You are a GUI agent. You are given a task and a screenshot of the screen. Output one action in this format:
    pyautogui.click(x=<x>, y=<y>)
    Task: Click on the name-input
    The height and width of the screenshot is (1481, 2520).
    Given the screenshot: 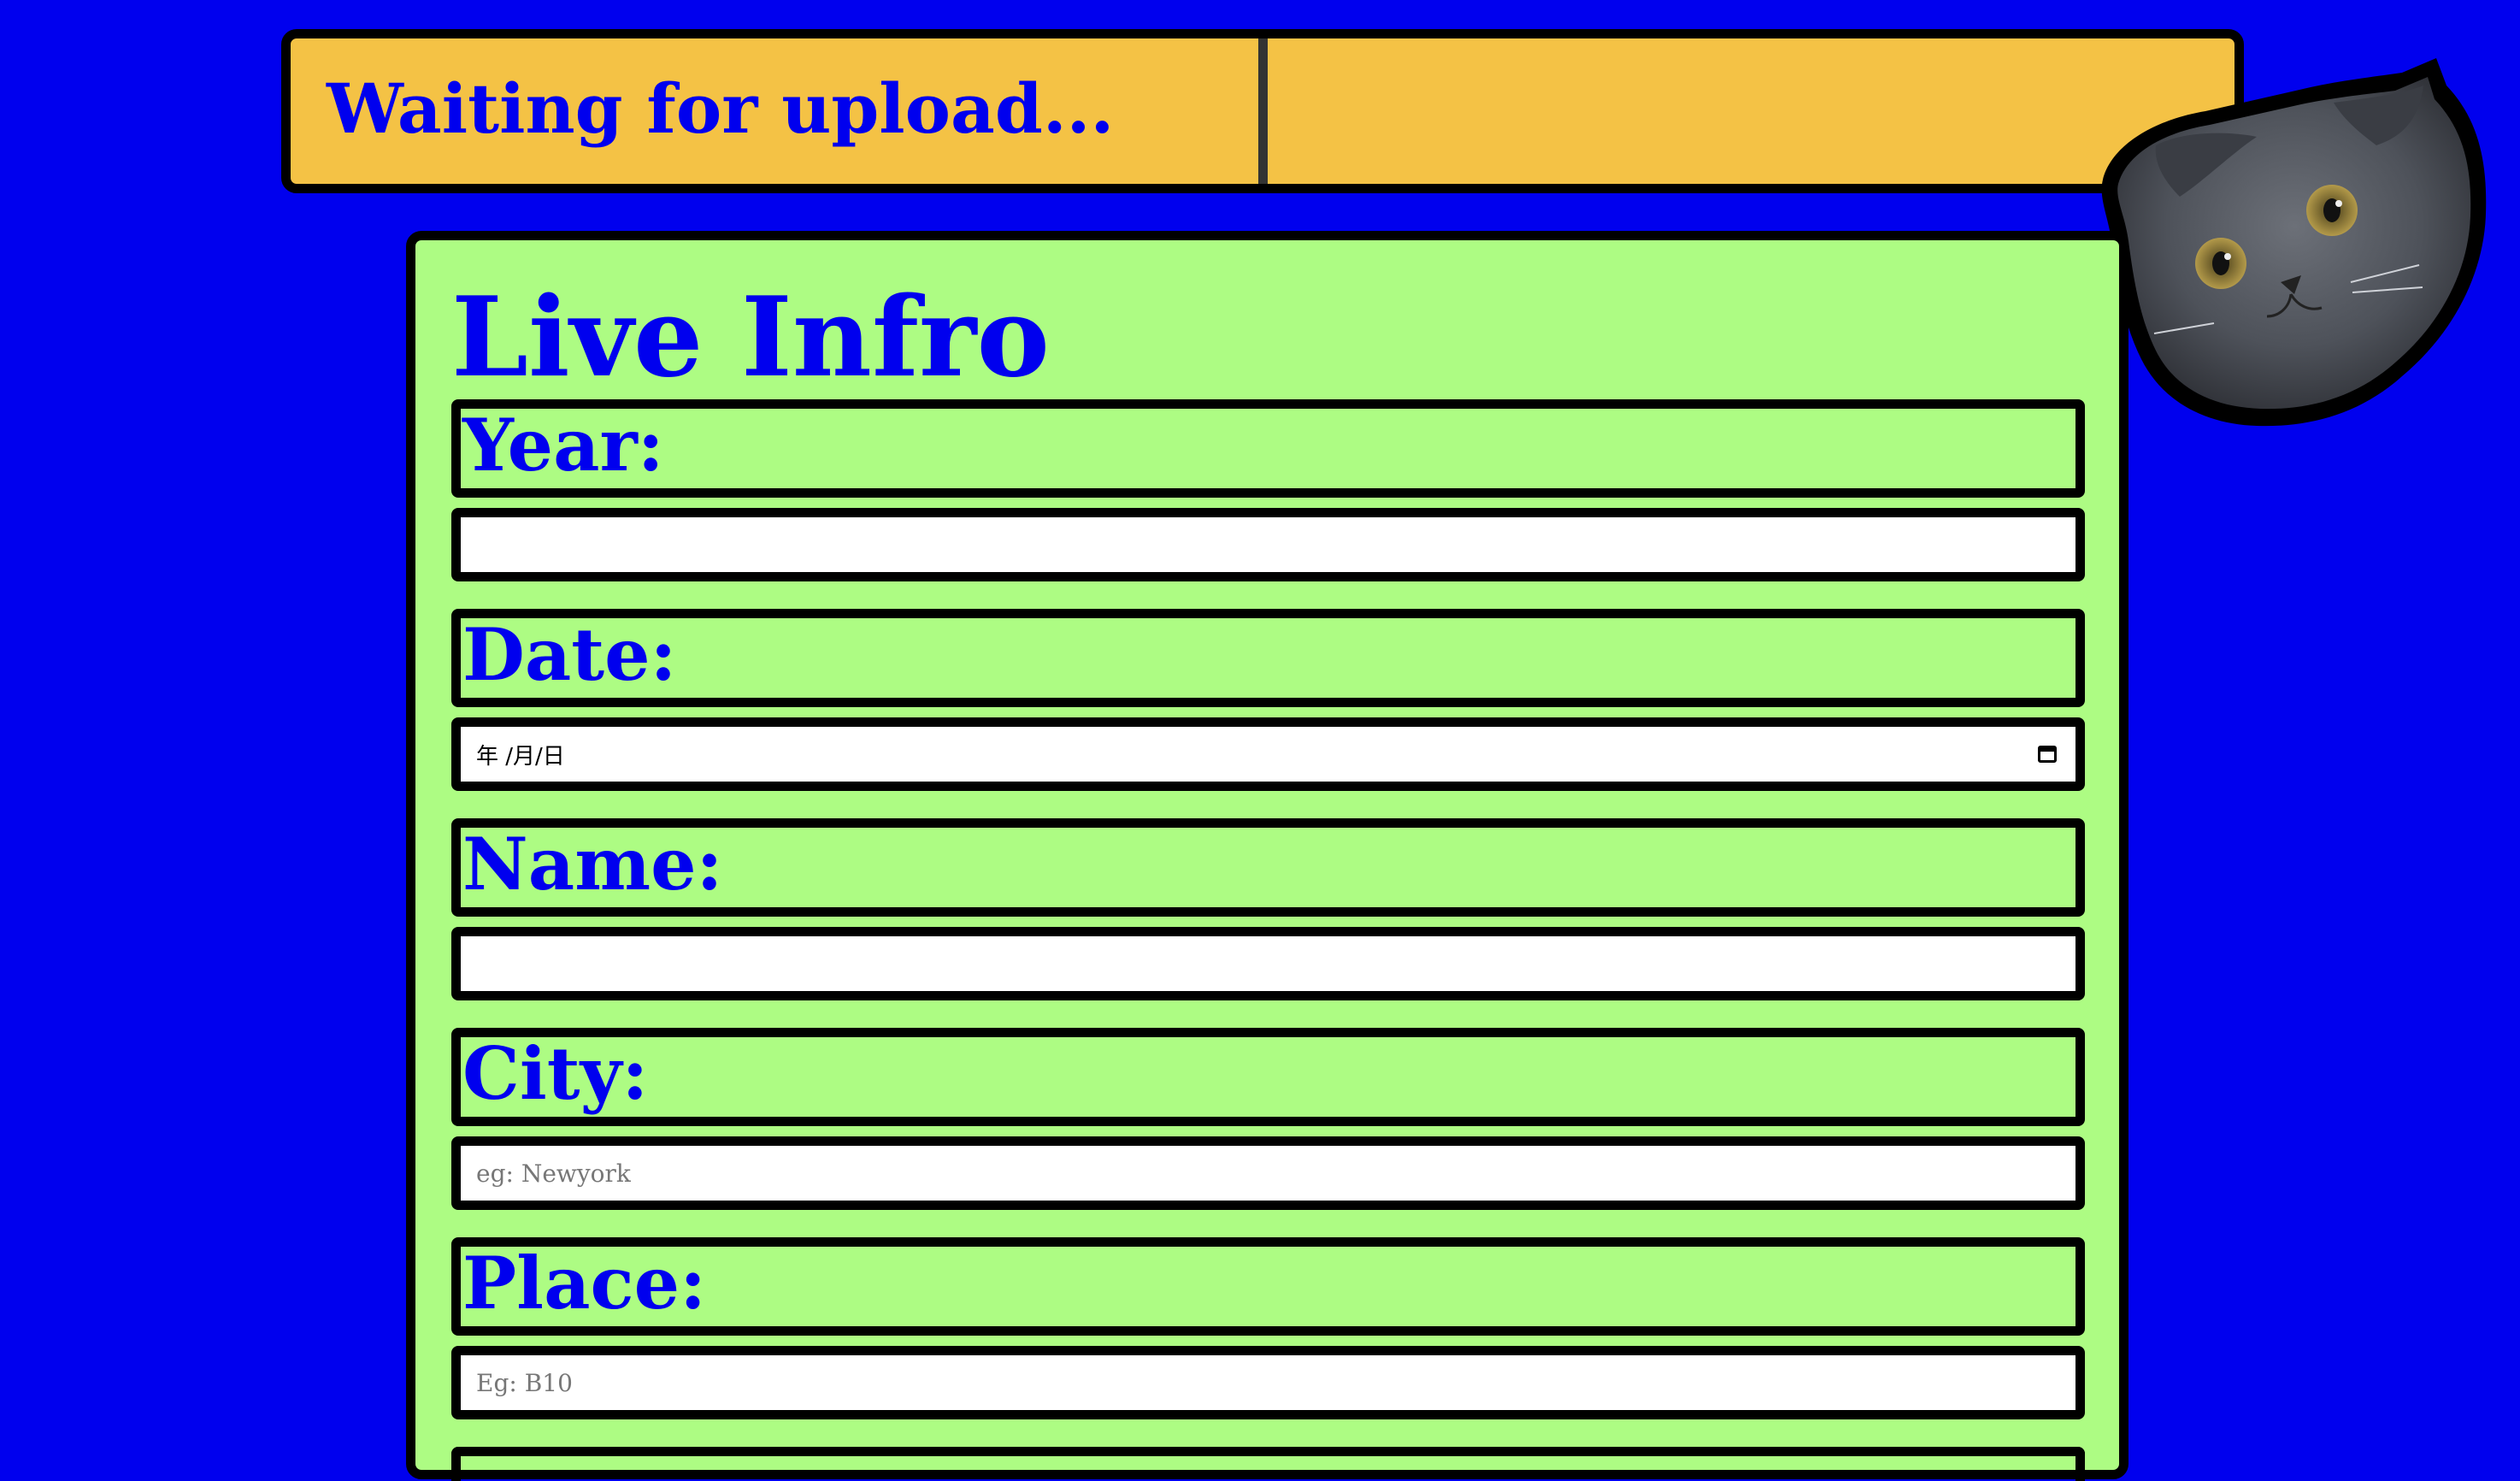 What is the action you would take?
    pyautogui.click(x=1268, y=963)
    